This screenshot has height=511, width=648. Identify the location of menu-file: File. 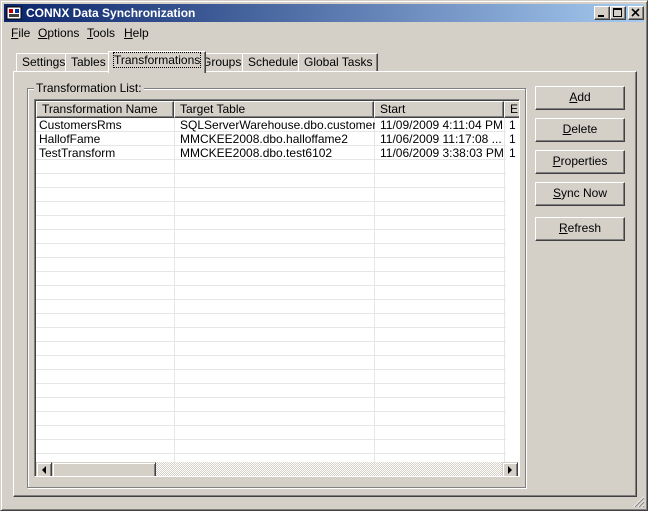
(20, 33).